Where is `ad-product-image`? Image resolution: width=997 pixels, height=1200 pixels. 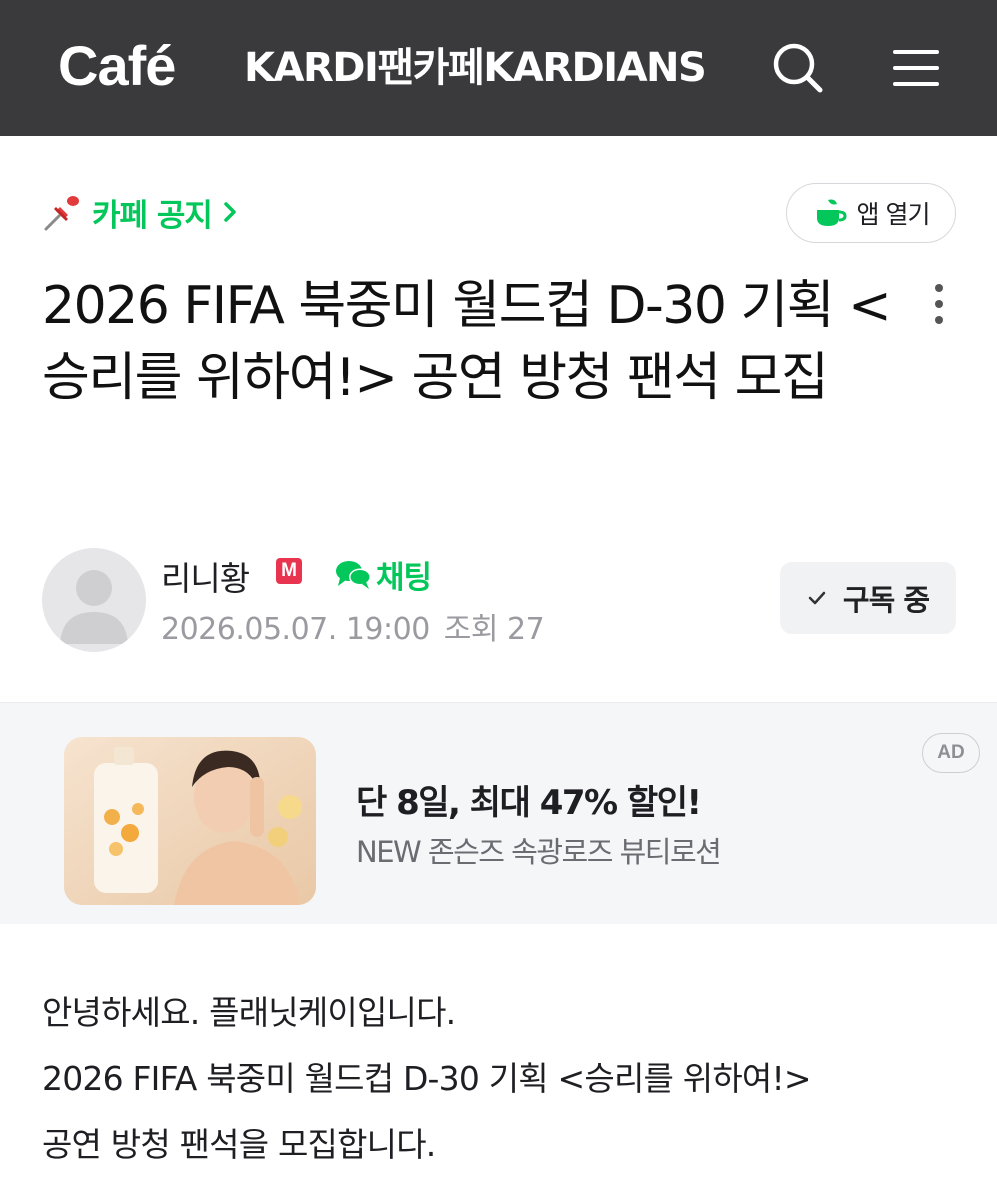 ad-product-image is located at coordinates (190, 821).